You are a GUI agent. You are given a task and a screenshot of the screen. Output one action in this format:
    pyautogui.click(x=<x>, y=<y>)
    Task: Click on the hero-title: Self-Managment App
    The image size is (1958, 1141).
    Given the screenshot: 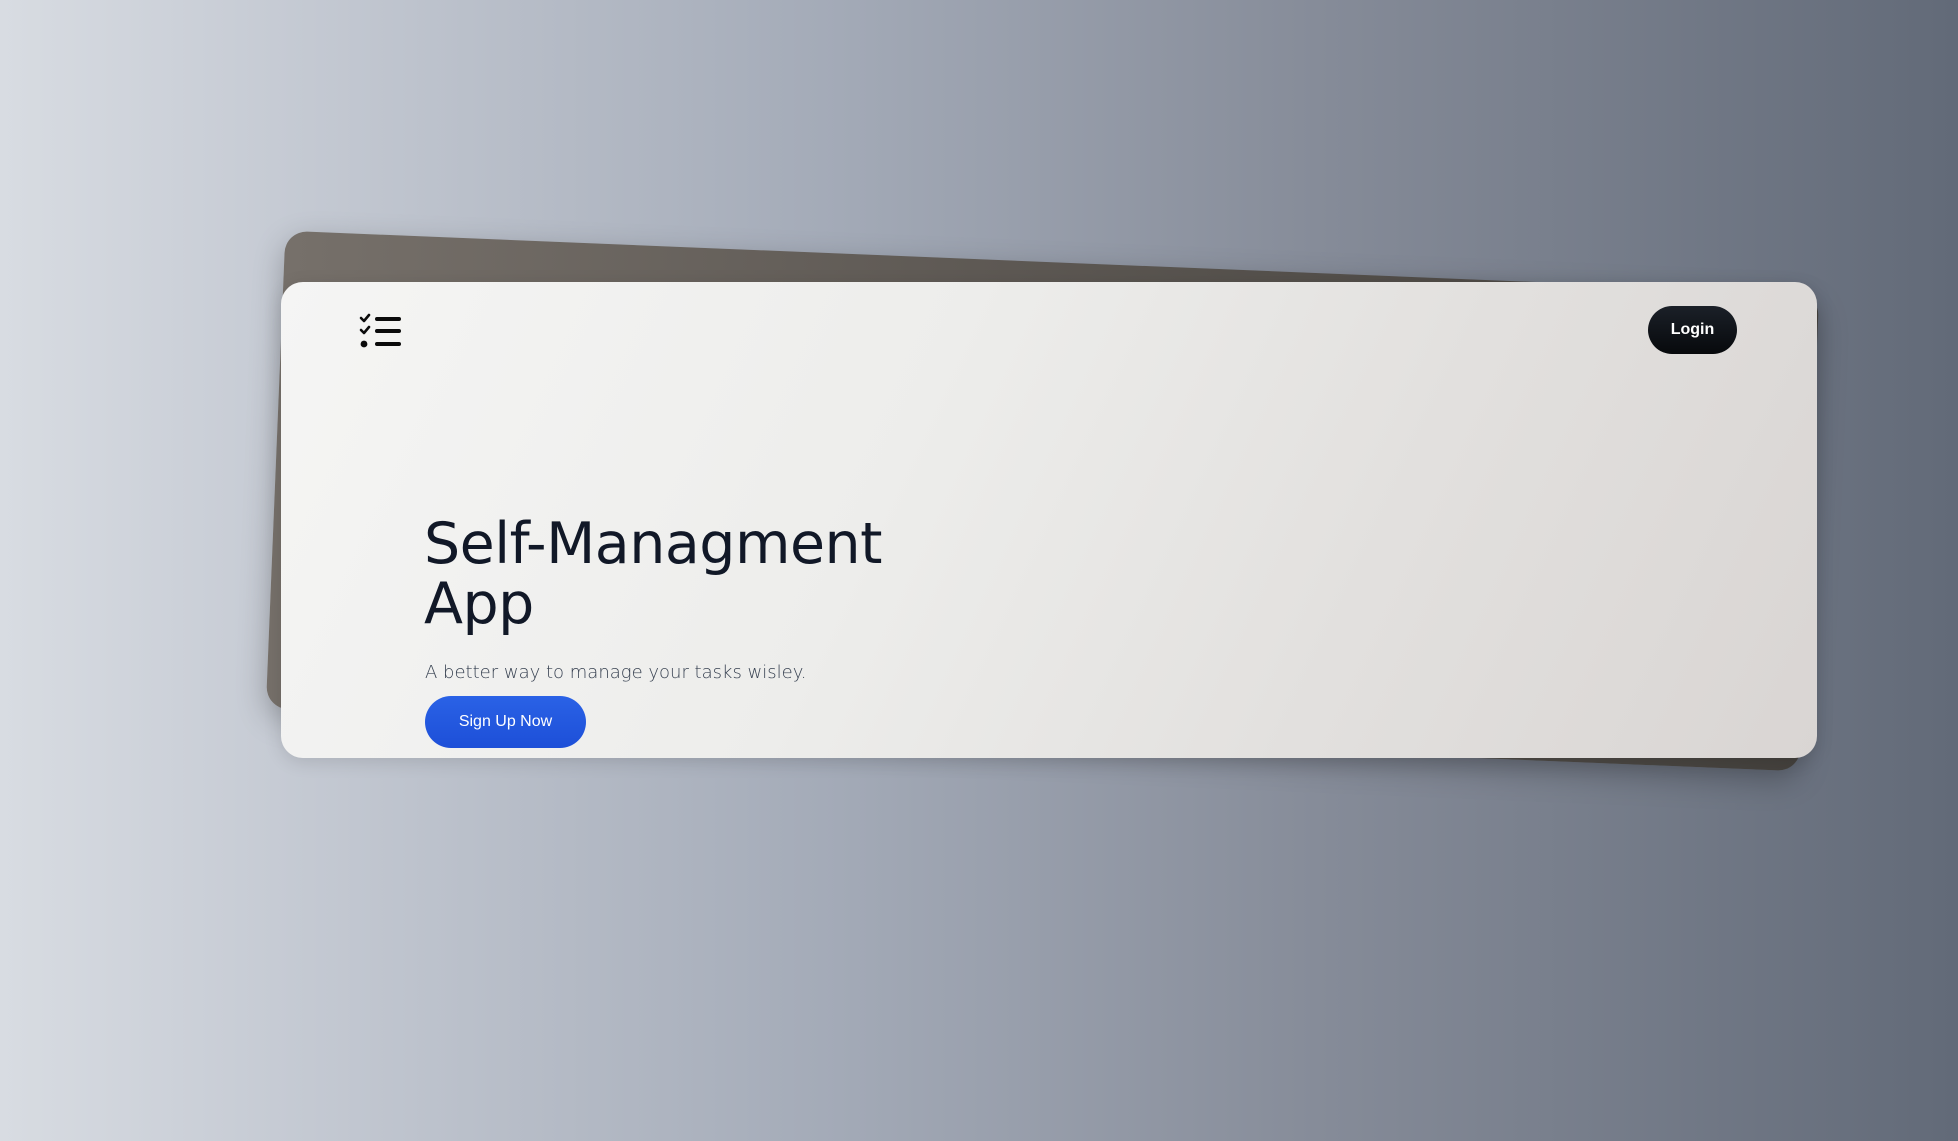 What is the action you would take?
    pyautogui.click(x=653, y=574)
    